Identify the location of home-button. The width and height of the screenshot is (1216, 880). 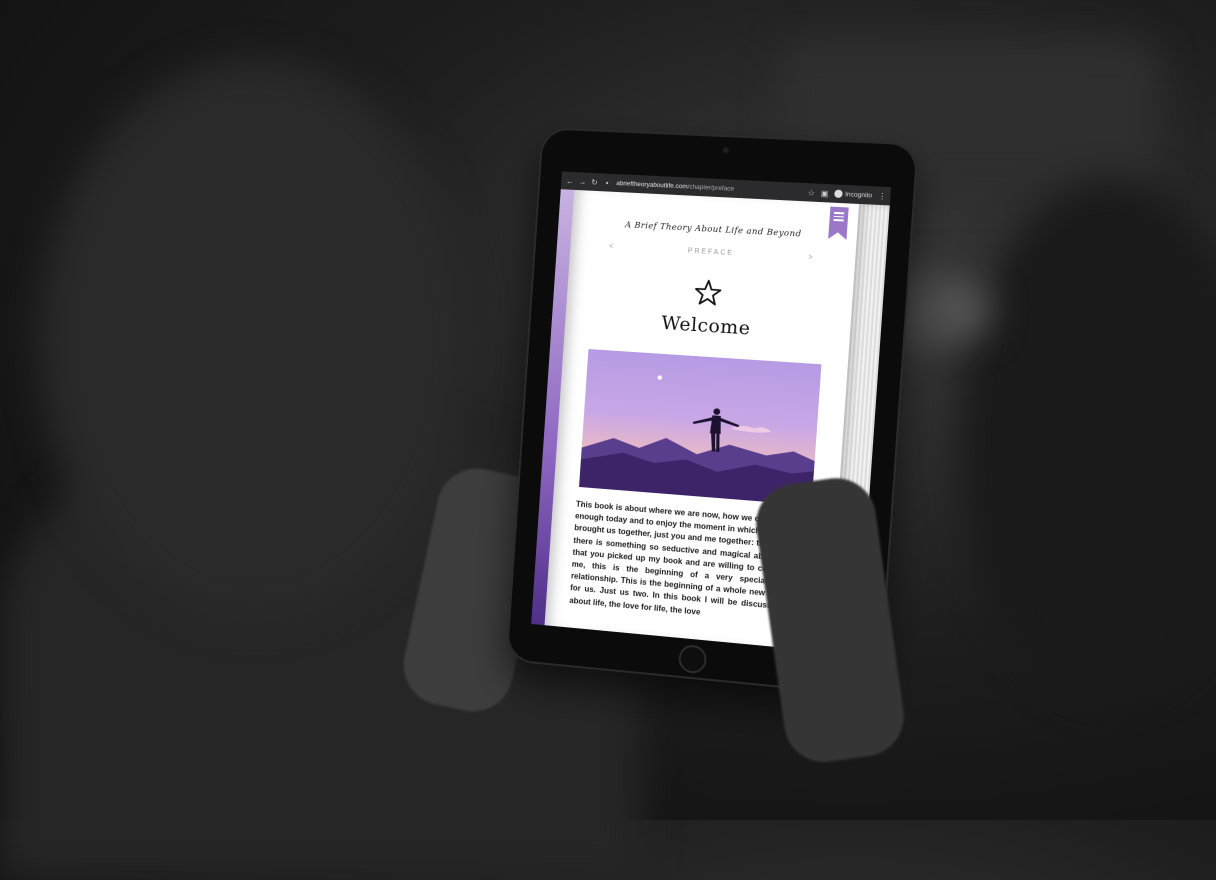
(692, 659).